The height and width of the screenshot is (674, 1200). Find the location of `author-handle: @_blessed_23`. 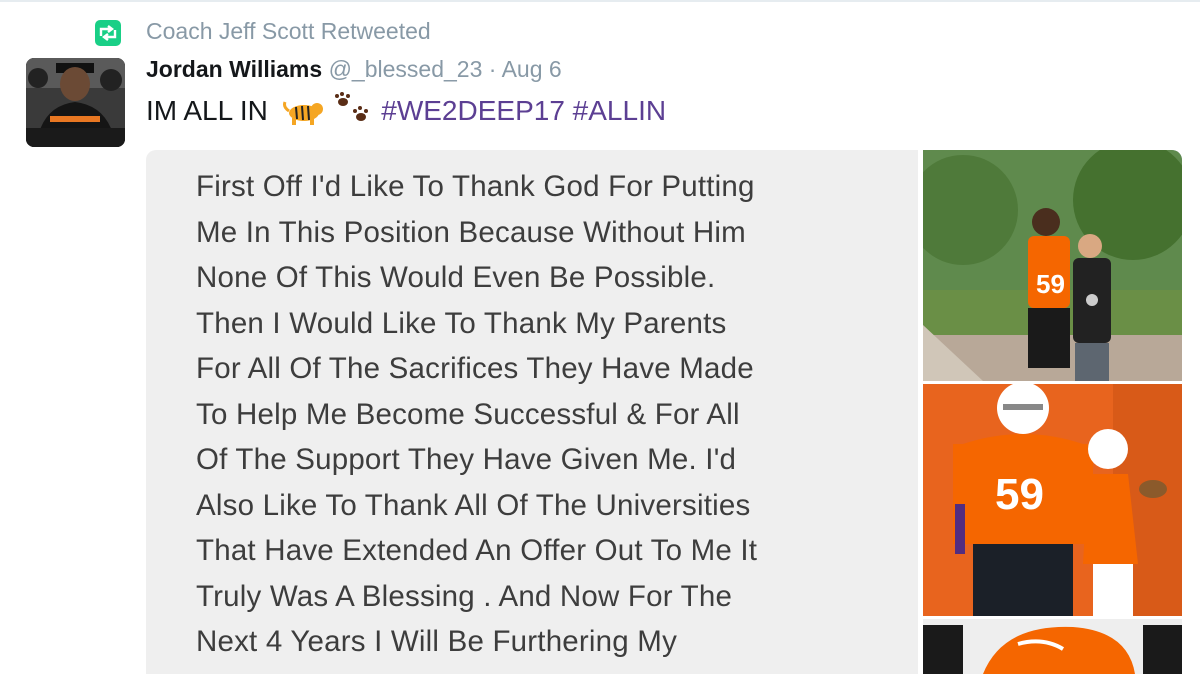

author-handle: @_blessed_23 is located at coordinates (406, 69).